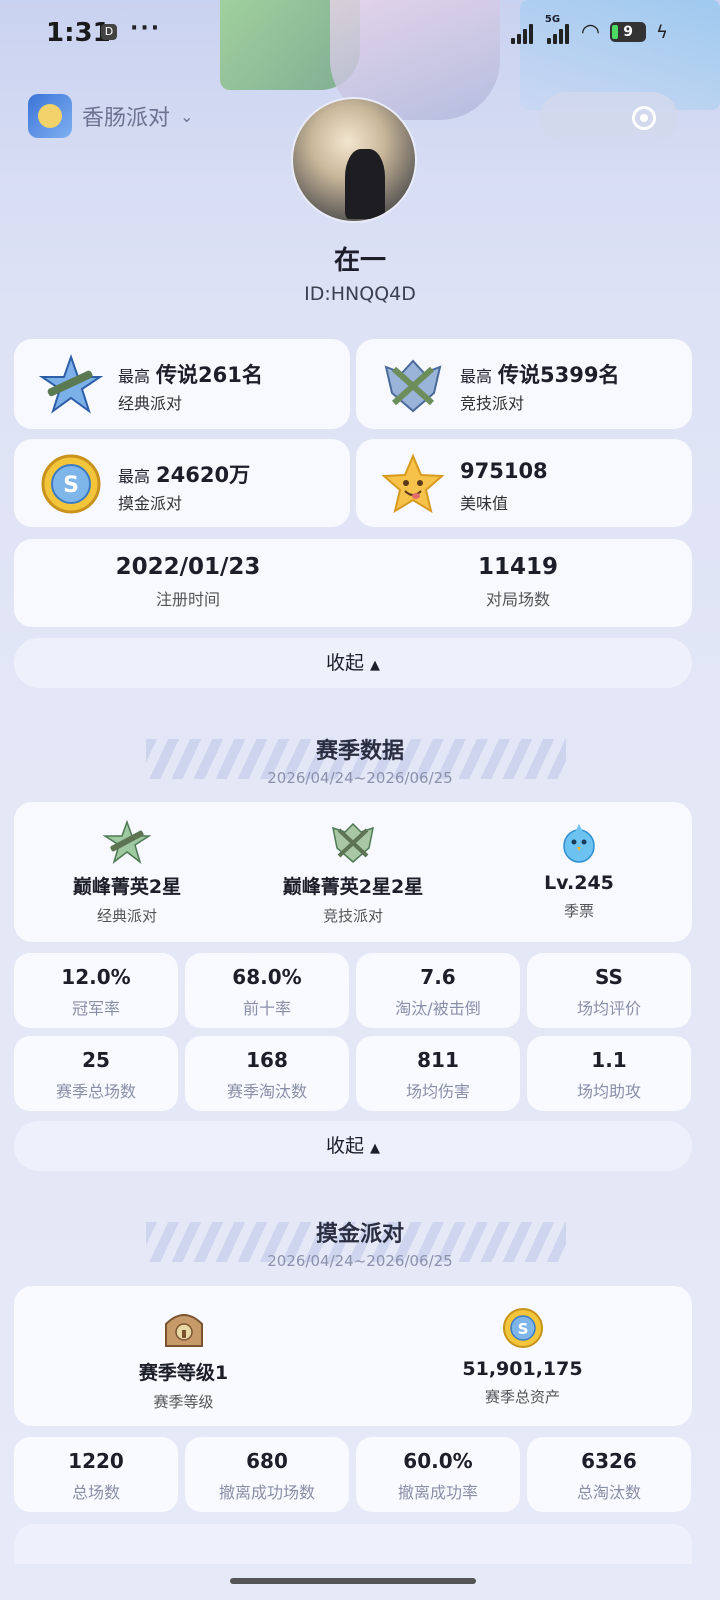  I want to click on record-value: 传说261名, so click(209, 375).